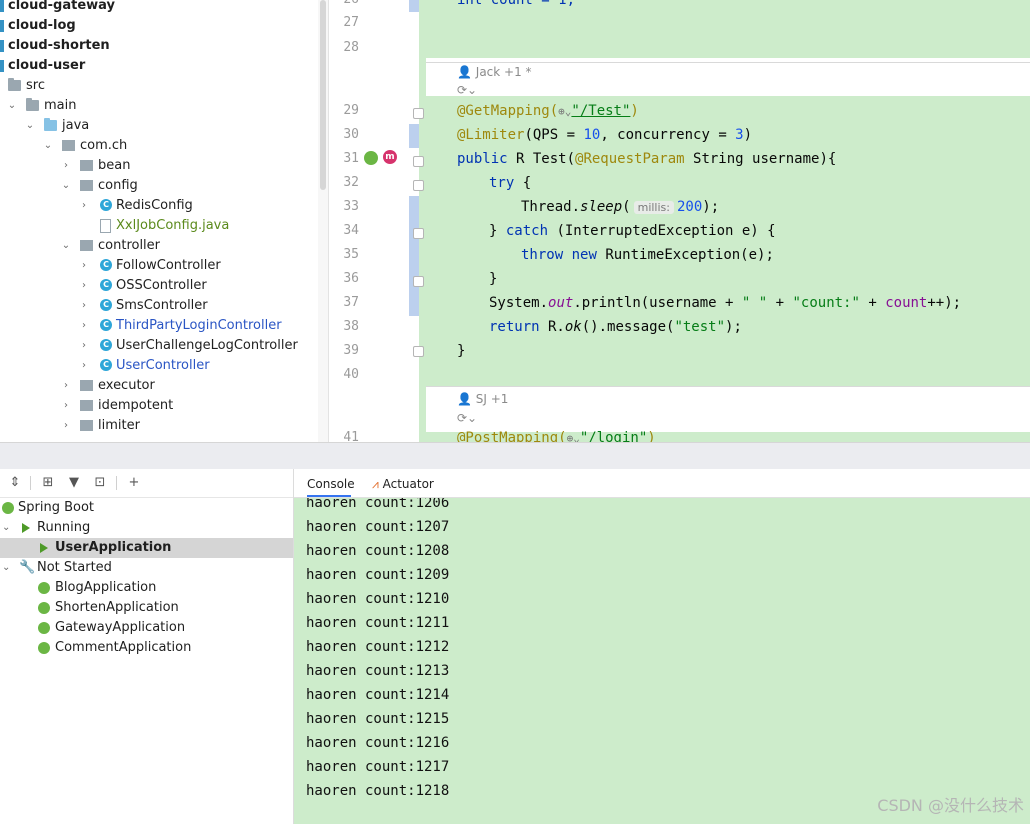  I want to click on console-line: haoren count:1209, so click(378, 575).